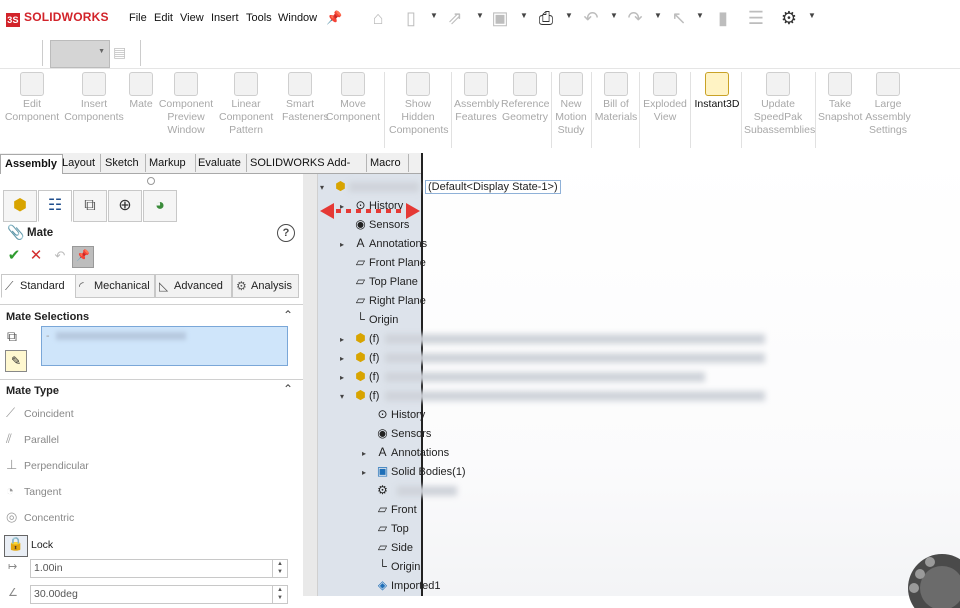 Image resolution: width=960 pixels, height=608 pixels. I want to click on undo-icon: ↶, so click(591, 18).